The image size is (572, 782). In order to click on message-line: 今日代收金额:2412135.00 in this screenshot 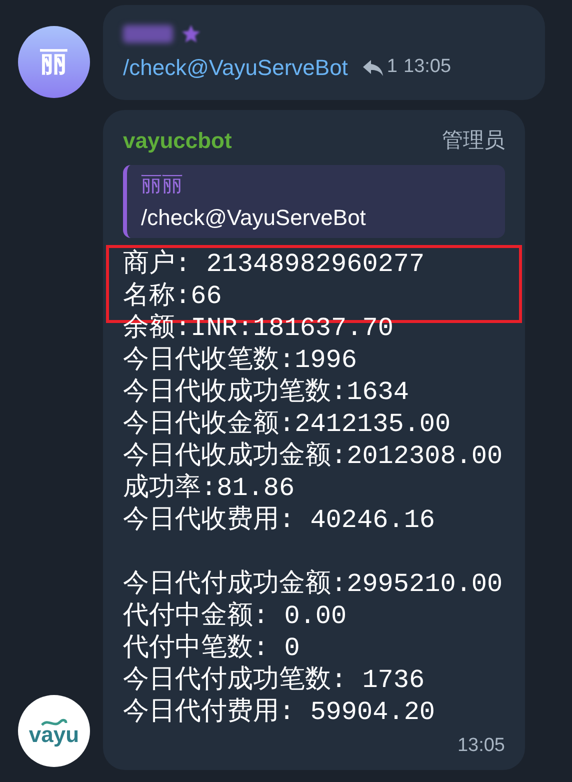, I will do `click(287, 424)`.